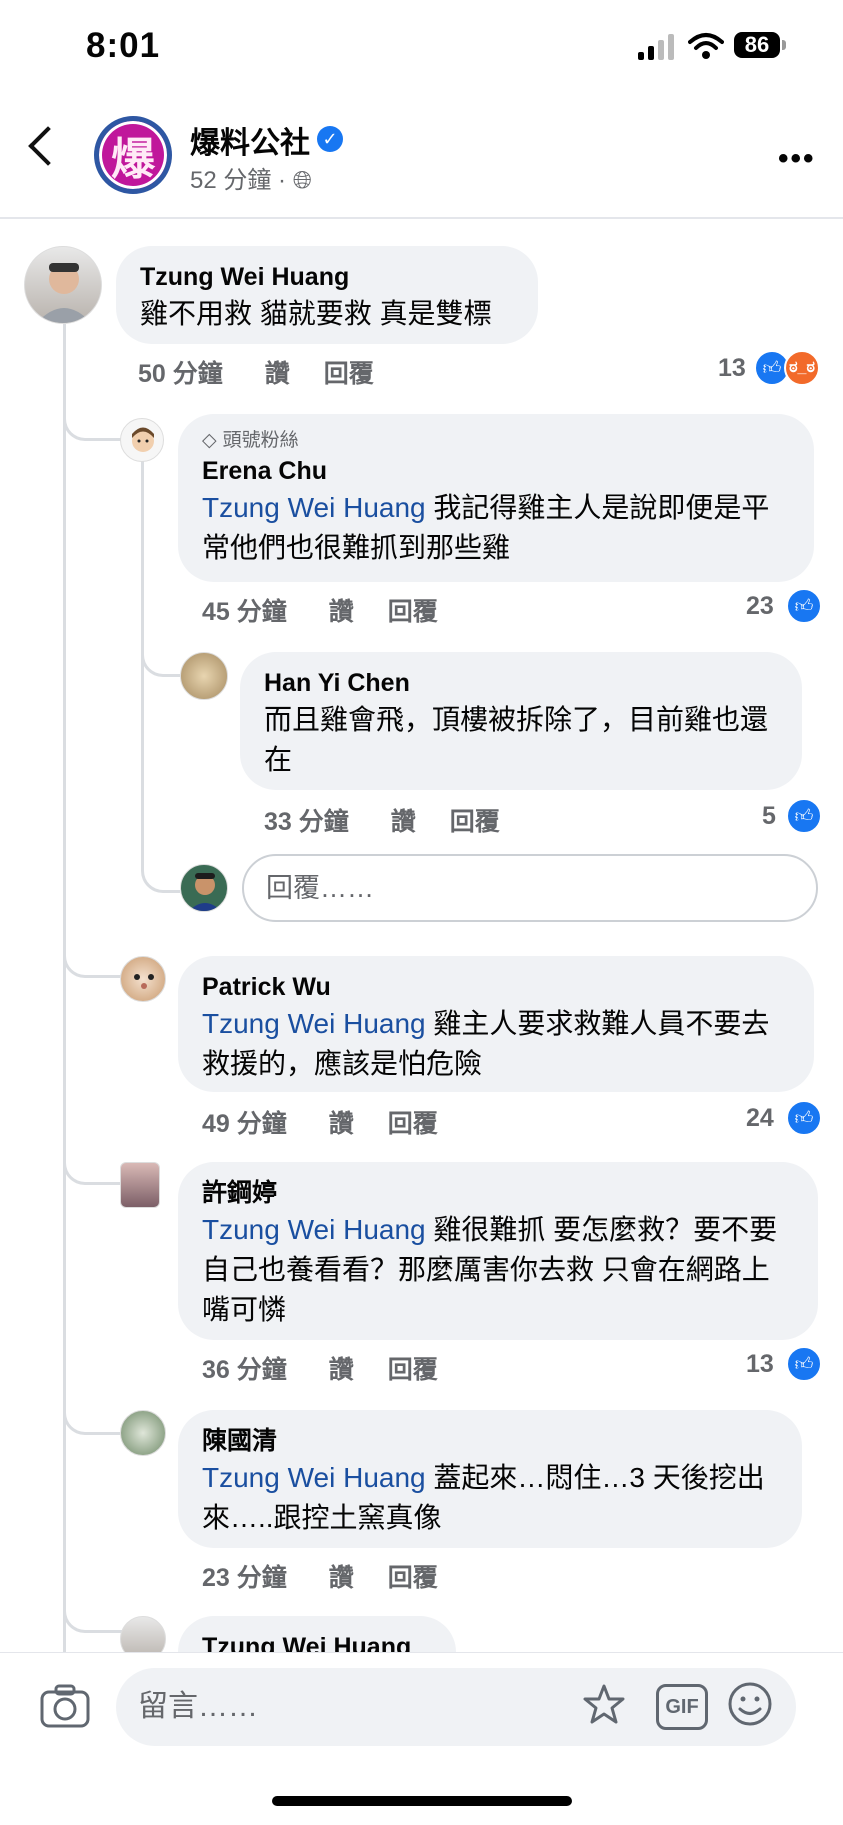  Describe the element at coordinates (133, 155) in the screenshot. I see `page-avatar: 爆` at that location.